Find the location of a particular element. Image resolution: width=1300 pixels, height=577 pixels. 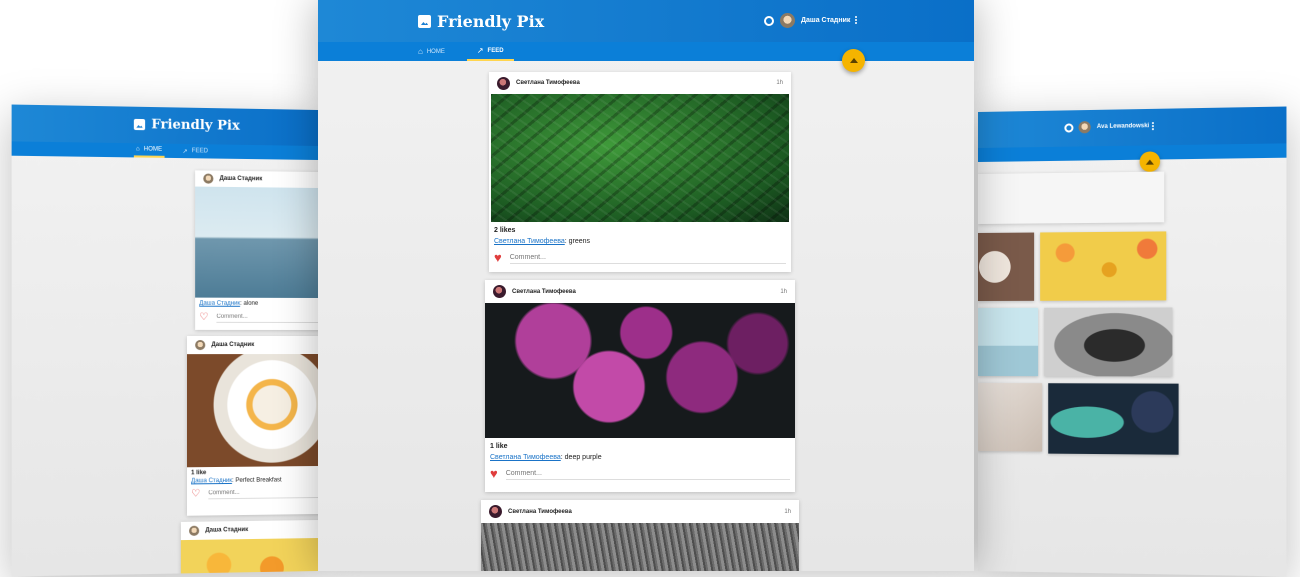

post-card: Даша Стадник Даша Стадник: alone ♡ is located at coordinates (256, 250).